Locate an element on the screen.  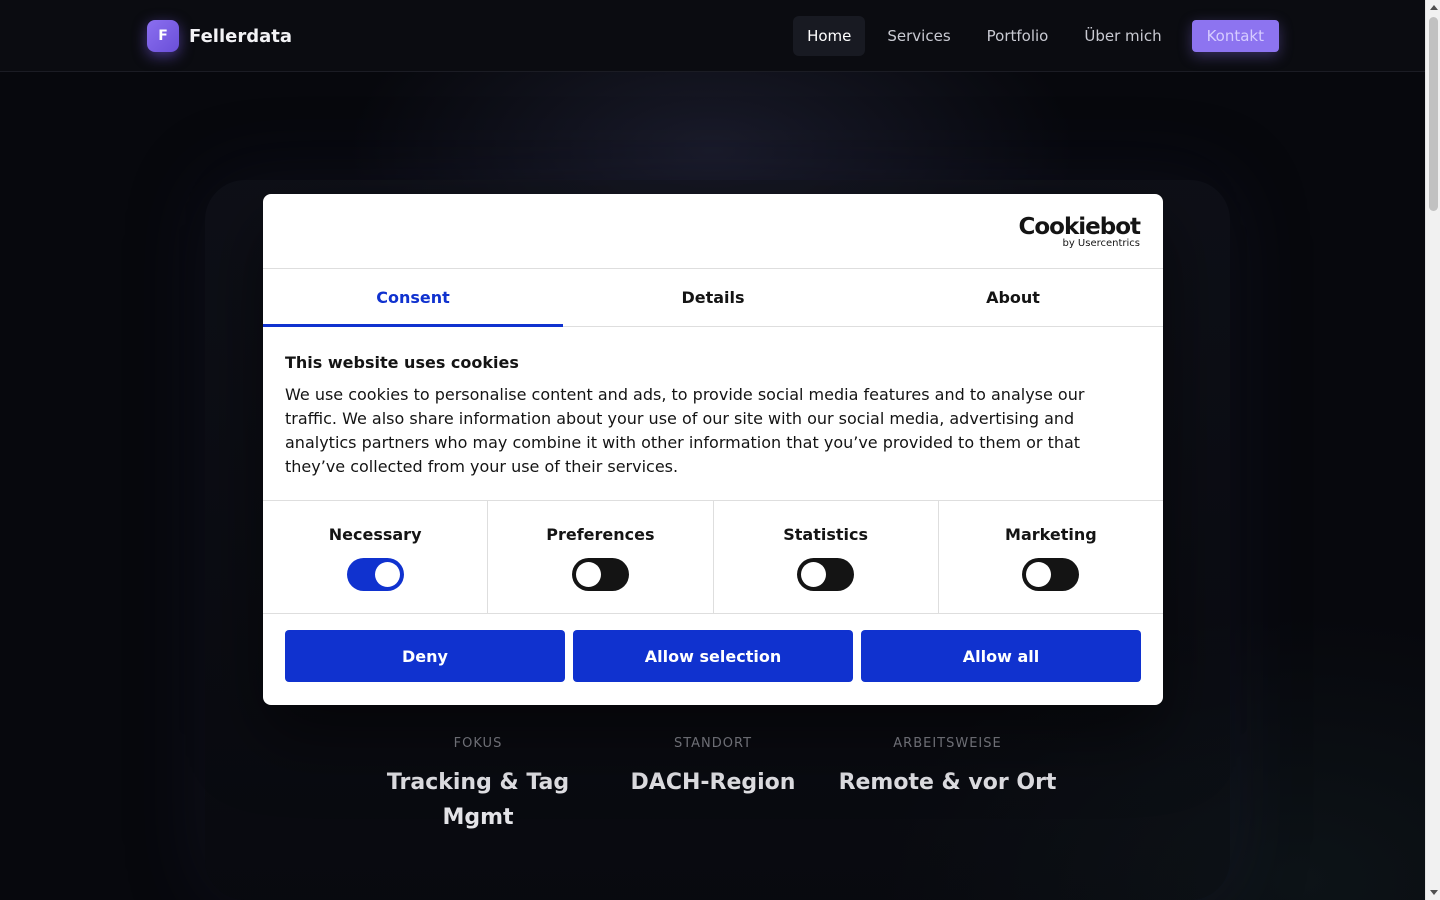
category-necessary: Necessary is located at coordinates (376, 557).